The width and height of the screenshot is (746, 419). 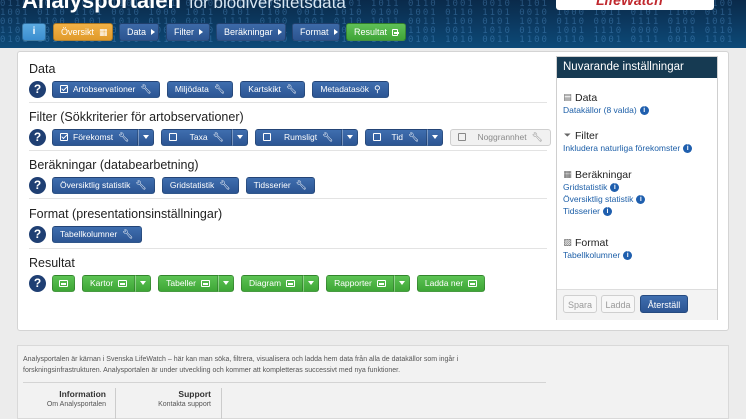 I want to click on tabellkolumner-button: Tabellkolumner 🔧︎, so click(x=97, y=234).